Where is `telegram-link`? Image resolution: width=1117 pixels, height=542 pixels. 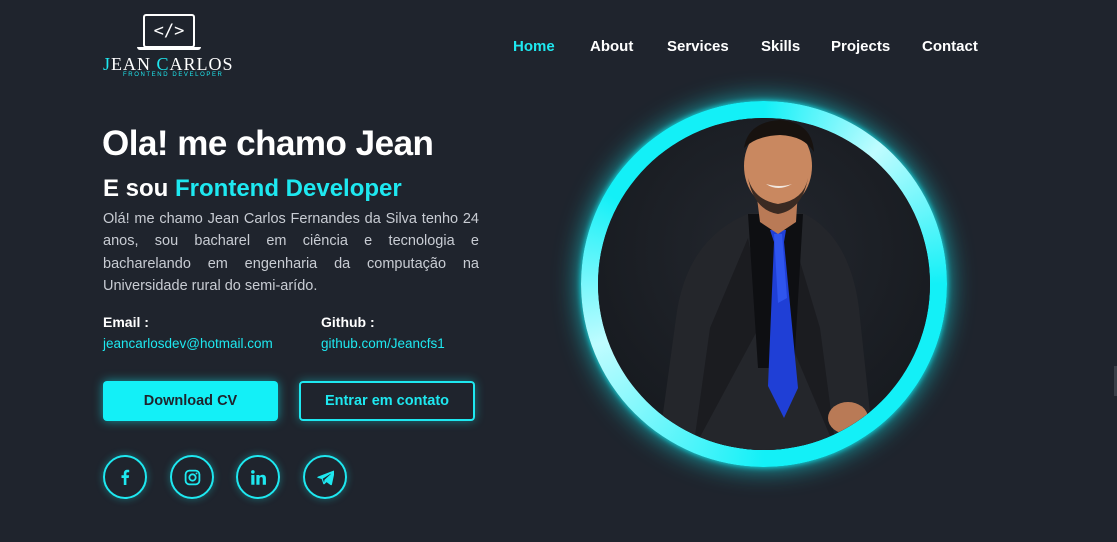 telegram-link is located at coordinates (325, 477).